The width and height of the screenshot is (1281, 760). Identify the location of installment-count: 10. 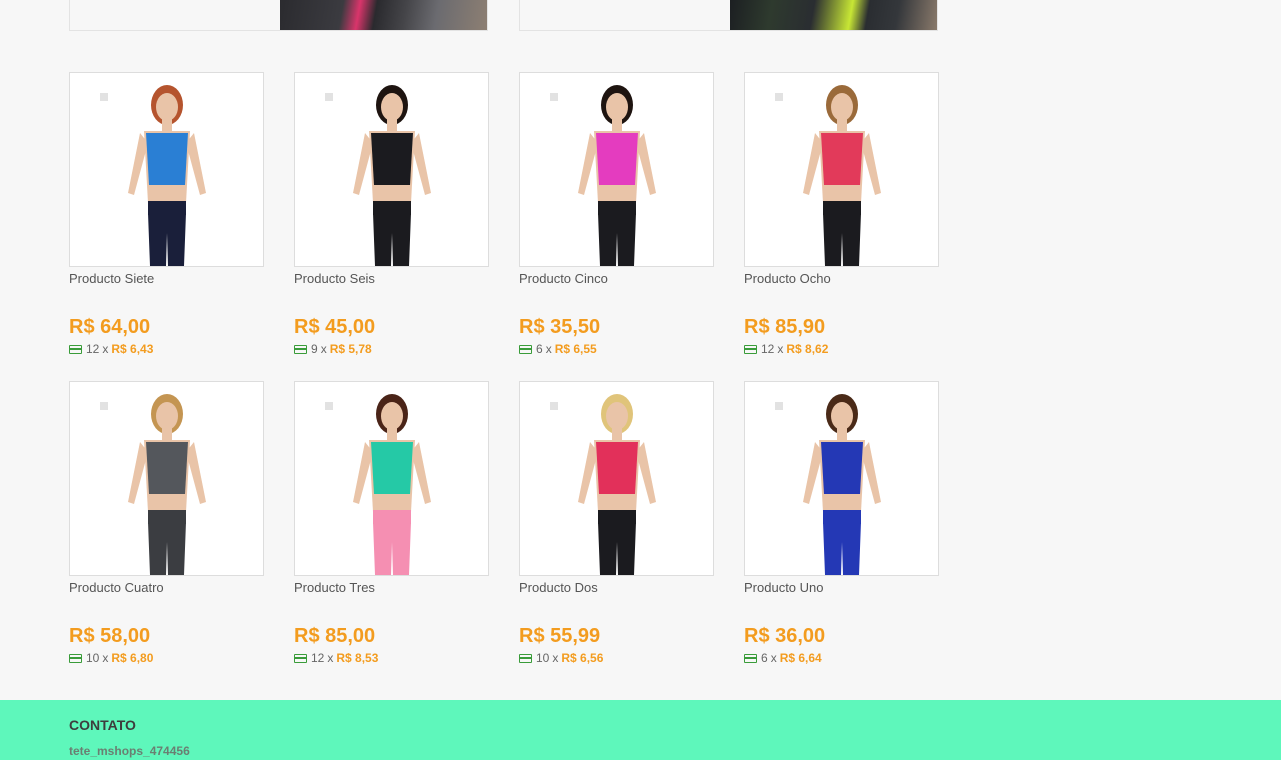
(93, 658).